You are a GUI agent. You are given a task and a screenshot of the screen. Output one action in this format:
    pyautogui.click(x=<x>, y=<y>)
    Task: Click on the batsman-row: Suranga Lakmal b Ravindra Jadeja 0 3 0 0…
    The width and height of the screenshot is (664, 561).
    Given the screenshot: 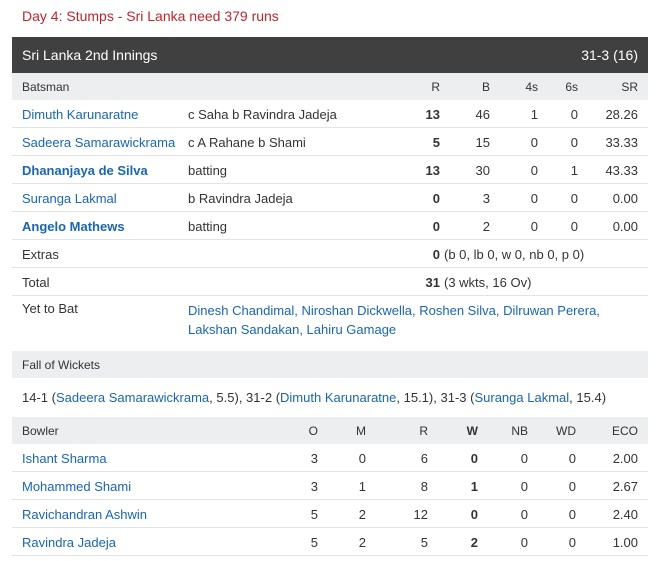 What is the action you would take?
    pyautogui.click(x=330, y=198)
    